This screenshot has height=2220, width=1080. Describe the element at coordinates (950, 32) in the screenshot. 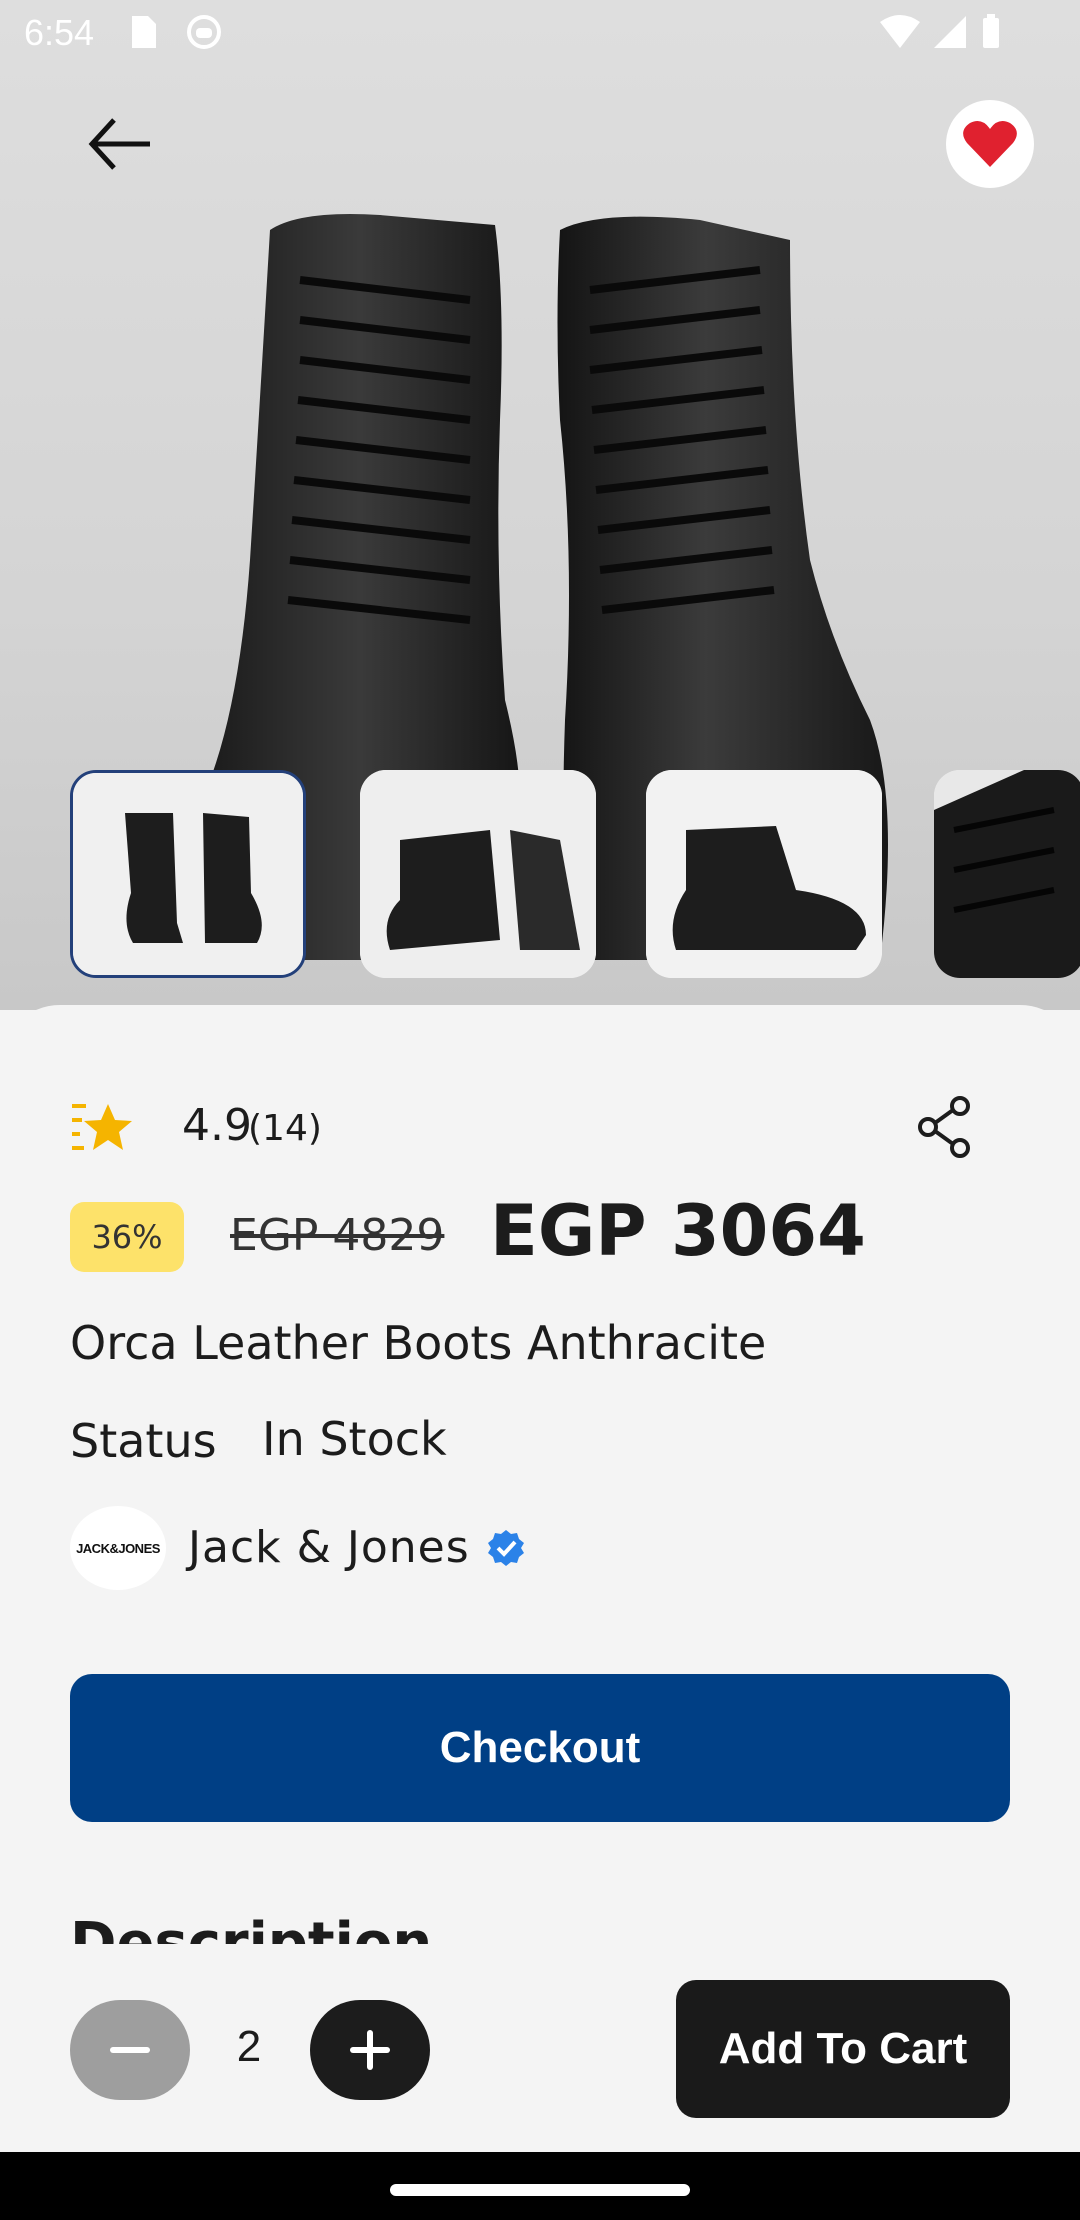

I see `cell-signal-icon` at that location.